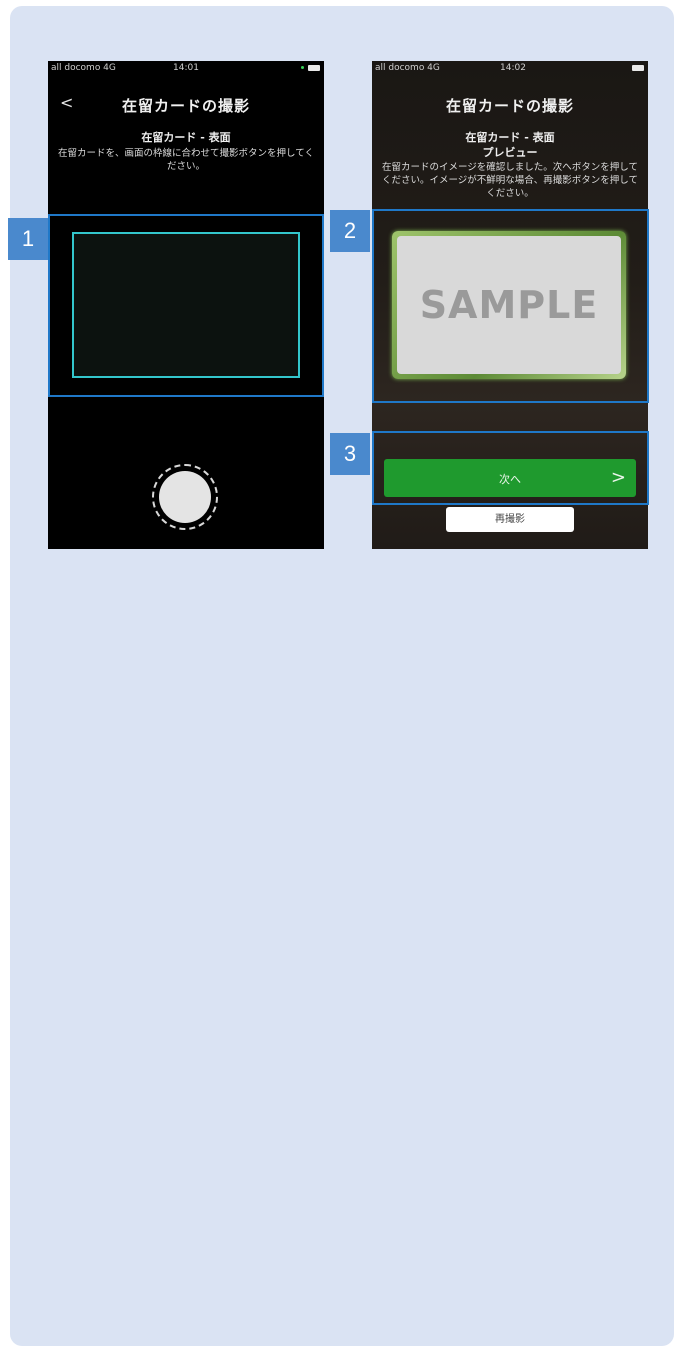 The image size is (674, 1351). Describe the element at coordinates (510, 152) in the screenshot. I see `preview-label: プレビュー` at that location.